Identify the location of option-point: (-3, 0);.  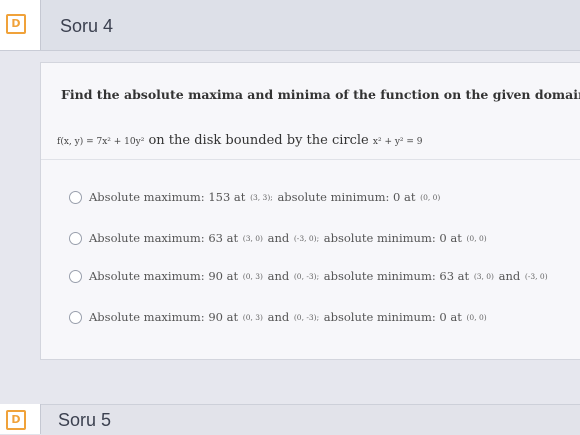
(306, 238).